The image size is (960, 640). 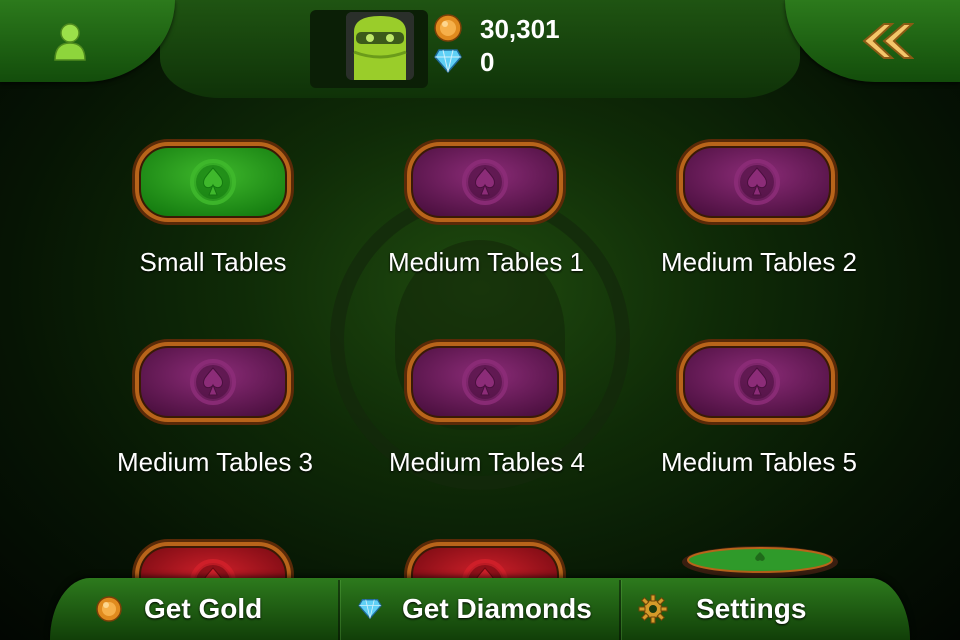 What do you see at coordinates (520, 29) in the screenshot?
I see `gold-balance: 30,301` at bounding box center [520, 29].